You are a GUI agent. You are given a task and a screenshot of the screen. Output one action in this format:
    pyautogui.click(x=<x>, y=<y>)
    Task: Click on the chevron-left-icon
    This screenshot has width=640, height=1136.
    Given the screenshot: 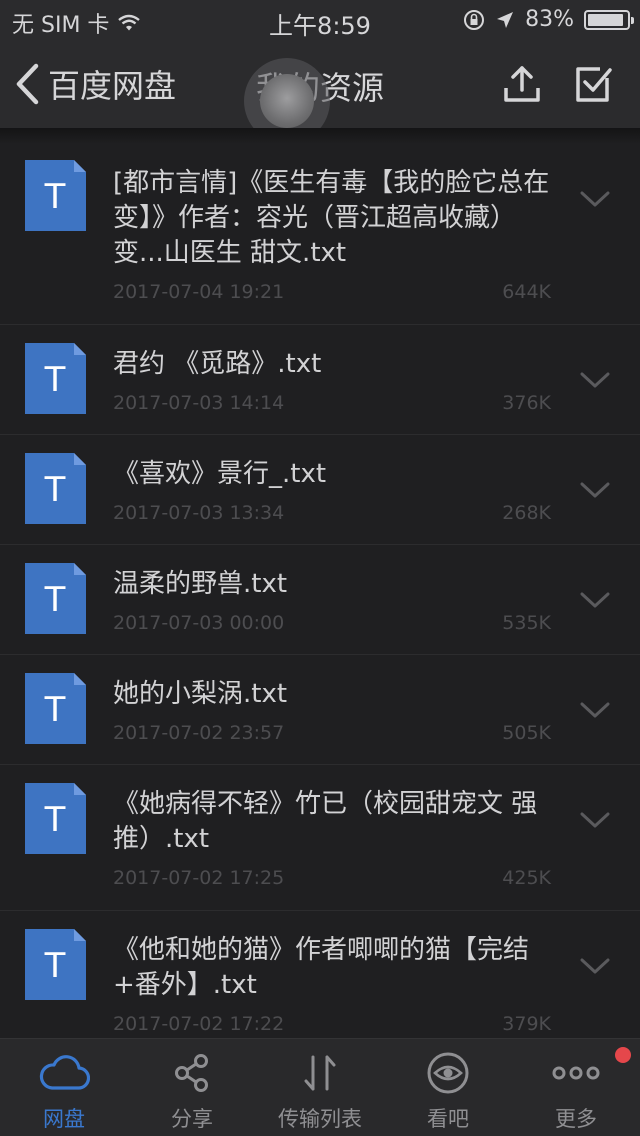 What is the action you would take?
    pyautogui.click(x=27, y=84)
    